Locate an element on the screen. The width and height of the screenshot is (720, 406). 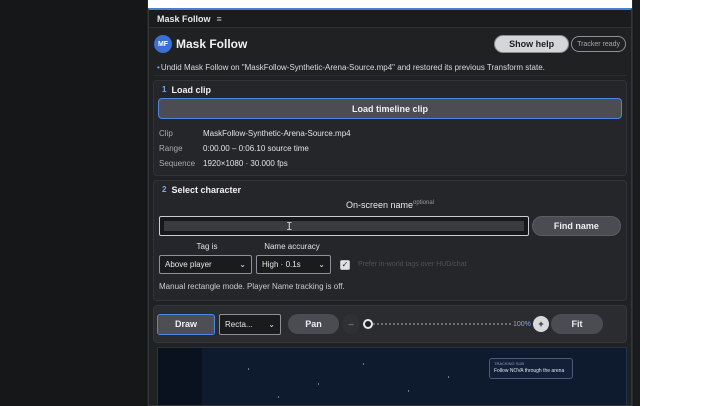
zoom-slider-thumb is located at coordinates (368, 324).